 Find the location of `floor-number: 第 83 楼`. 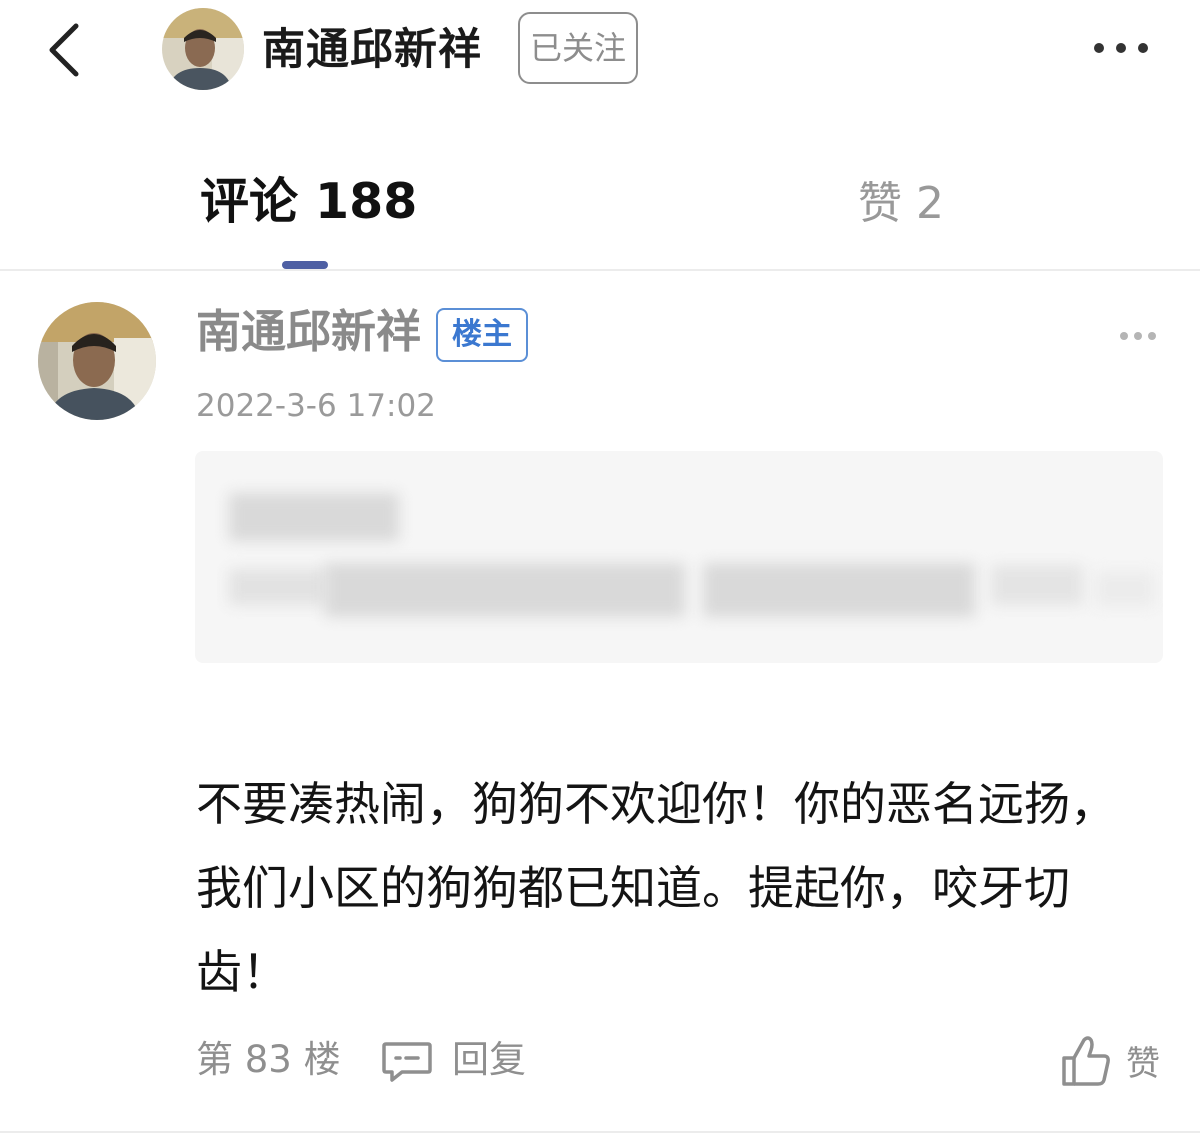

floor-number: 第 83 楼 is located at coordinates (268, 1059).